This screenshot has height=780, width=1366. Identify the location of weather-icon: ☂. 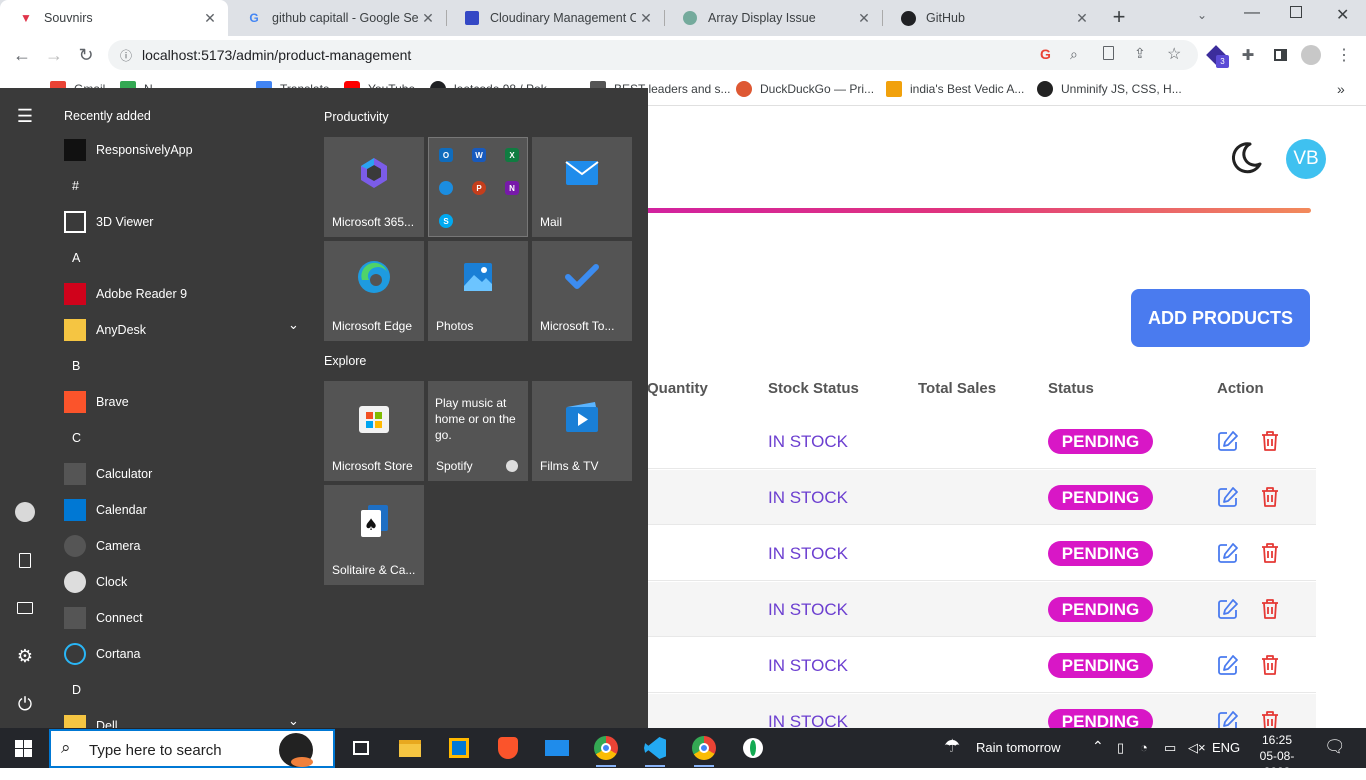
(952, 746).